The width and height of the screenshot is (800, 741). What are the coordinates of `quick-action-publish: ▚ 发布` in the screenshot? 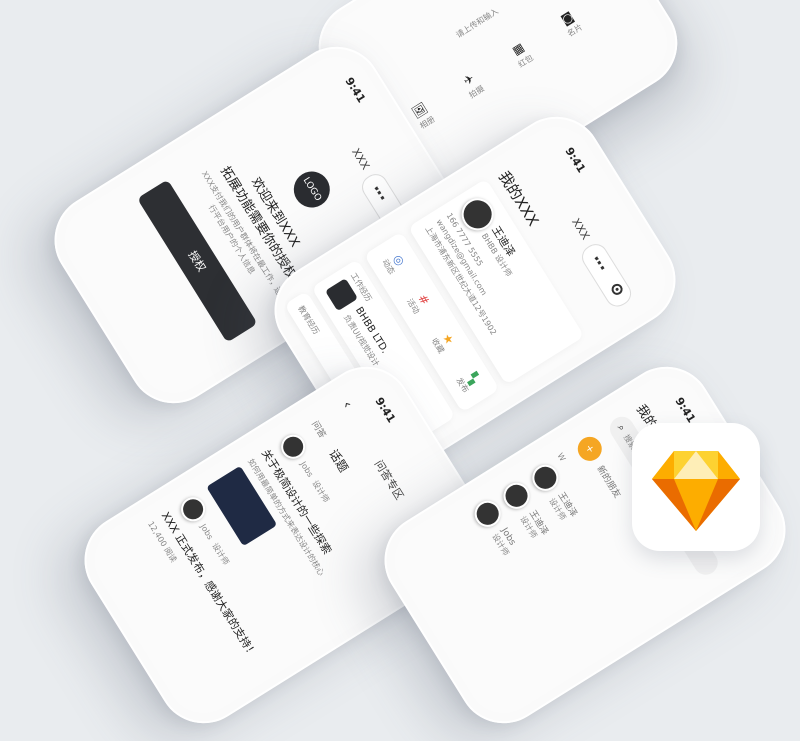 It's located at (469, 381).